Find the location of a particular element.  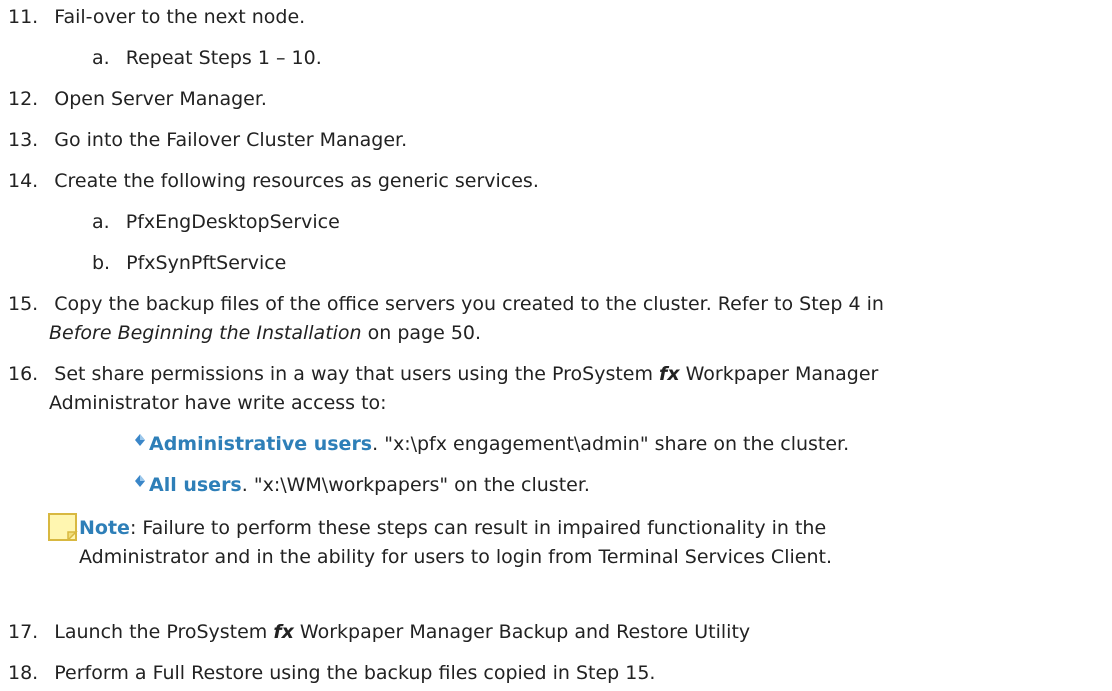

doc-reference: Before Beginning the Installation is located at coordinates (205, 333).